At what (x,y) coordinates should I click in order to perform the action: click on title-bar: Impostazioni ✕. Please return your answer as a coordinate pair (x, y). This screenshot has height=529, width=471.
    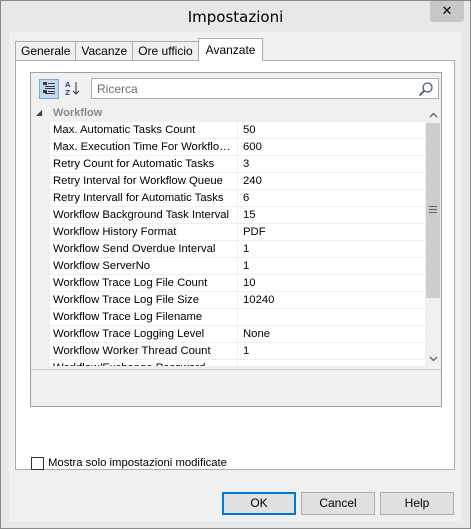
    Looking at the image, I should click on (235, 16).